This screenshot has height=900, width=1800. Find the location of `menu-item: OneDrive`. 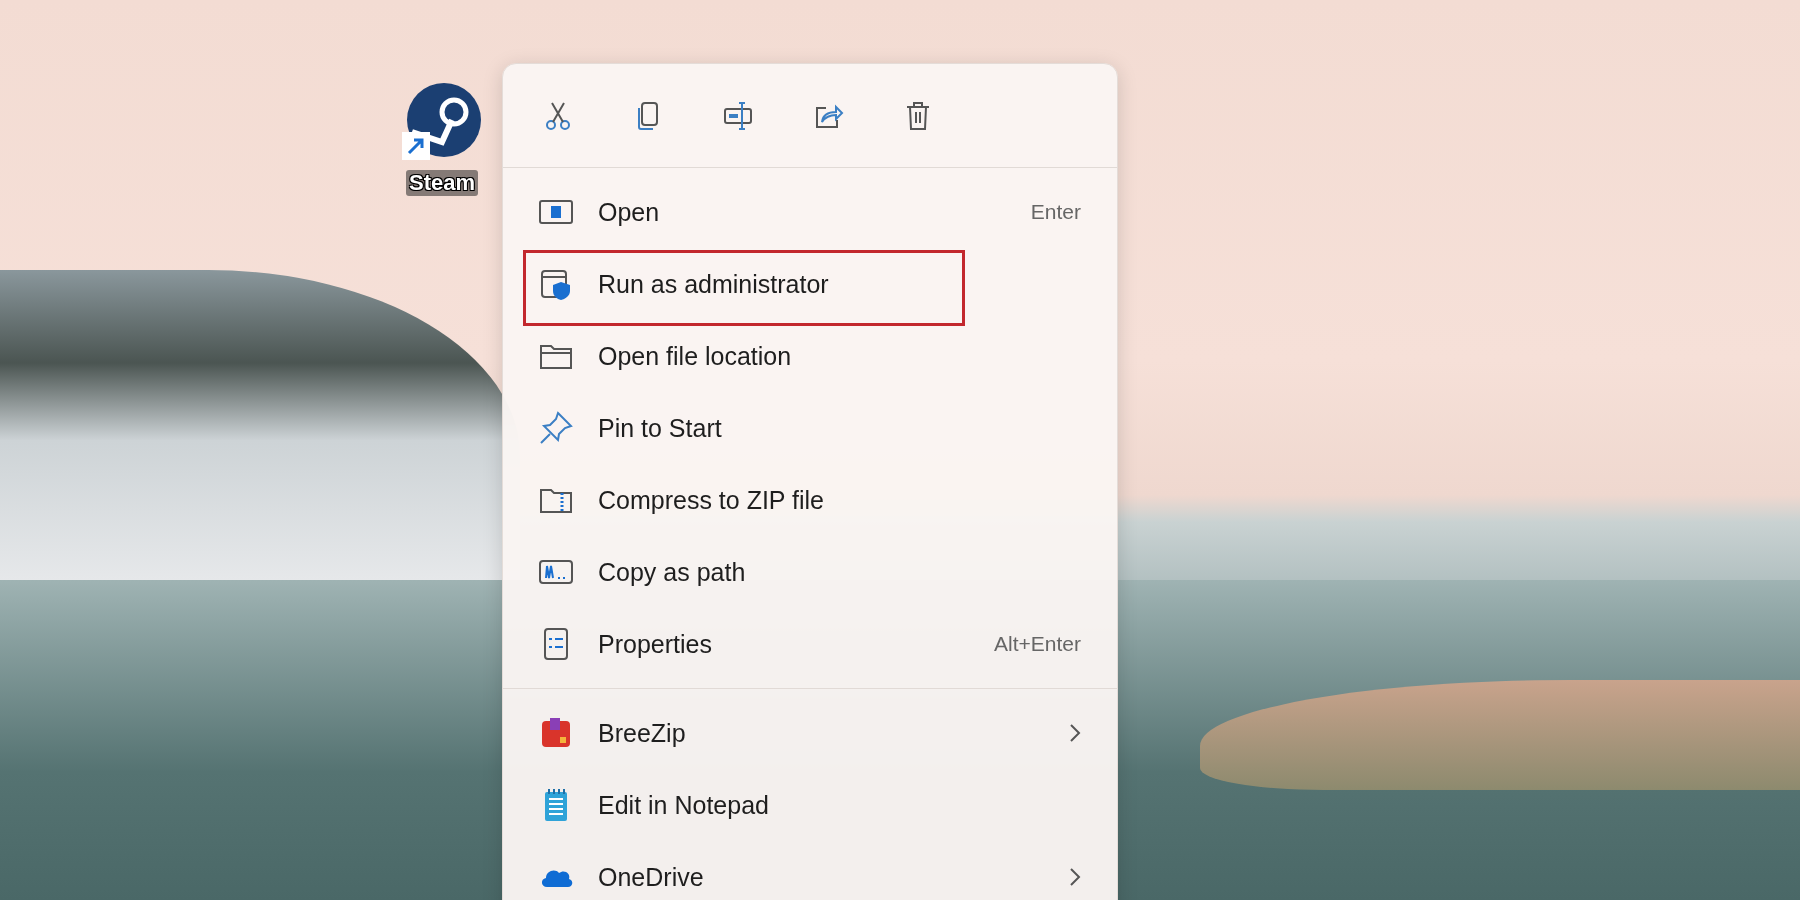

menu-item: OneDrive is located at coordinates (810, 870).